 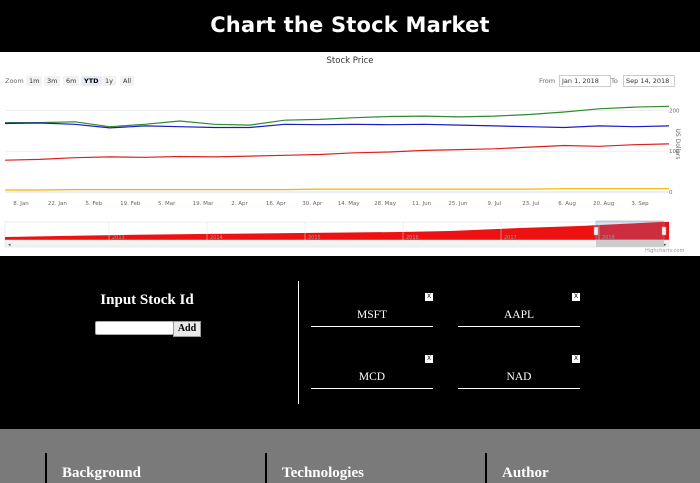 What do you see at coordinates (422, 204) in the screenshot?
I see `x-tick-label: 11. Jun` at bounding box center [422, 204].